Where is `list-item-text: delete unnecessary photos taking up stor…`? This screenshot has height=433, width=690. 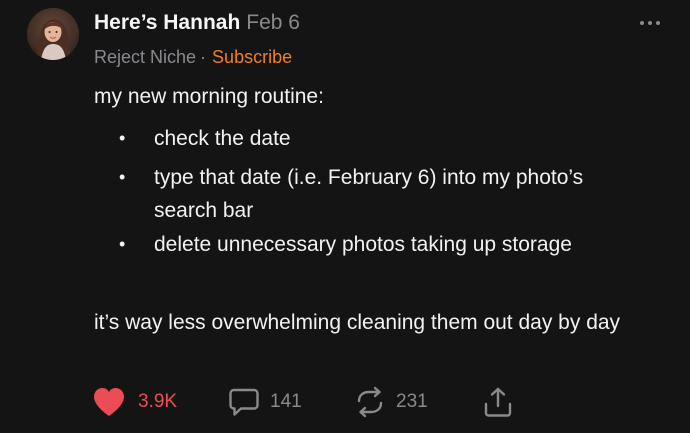 list-item-text: delete unnecessary photos taking up stor… is located at coordinates (363, 244).